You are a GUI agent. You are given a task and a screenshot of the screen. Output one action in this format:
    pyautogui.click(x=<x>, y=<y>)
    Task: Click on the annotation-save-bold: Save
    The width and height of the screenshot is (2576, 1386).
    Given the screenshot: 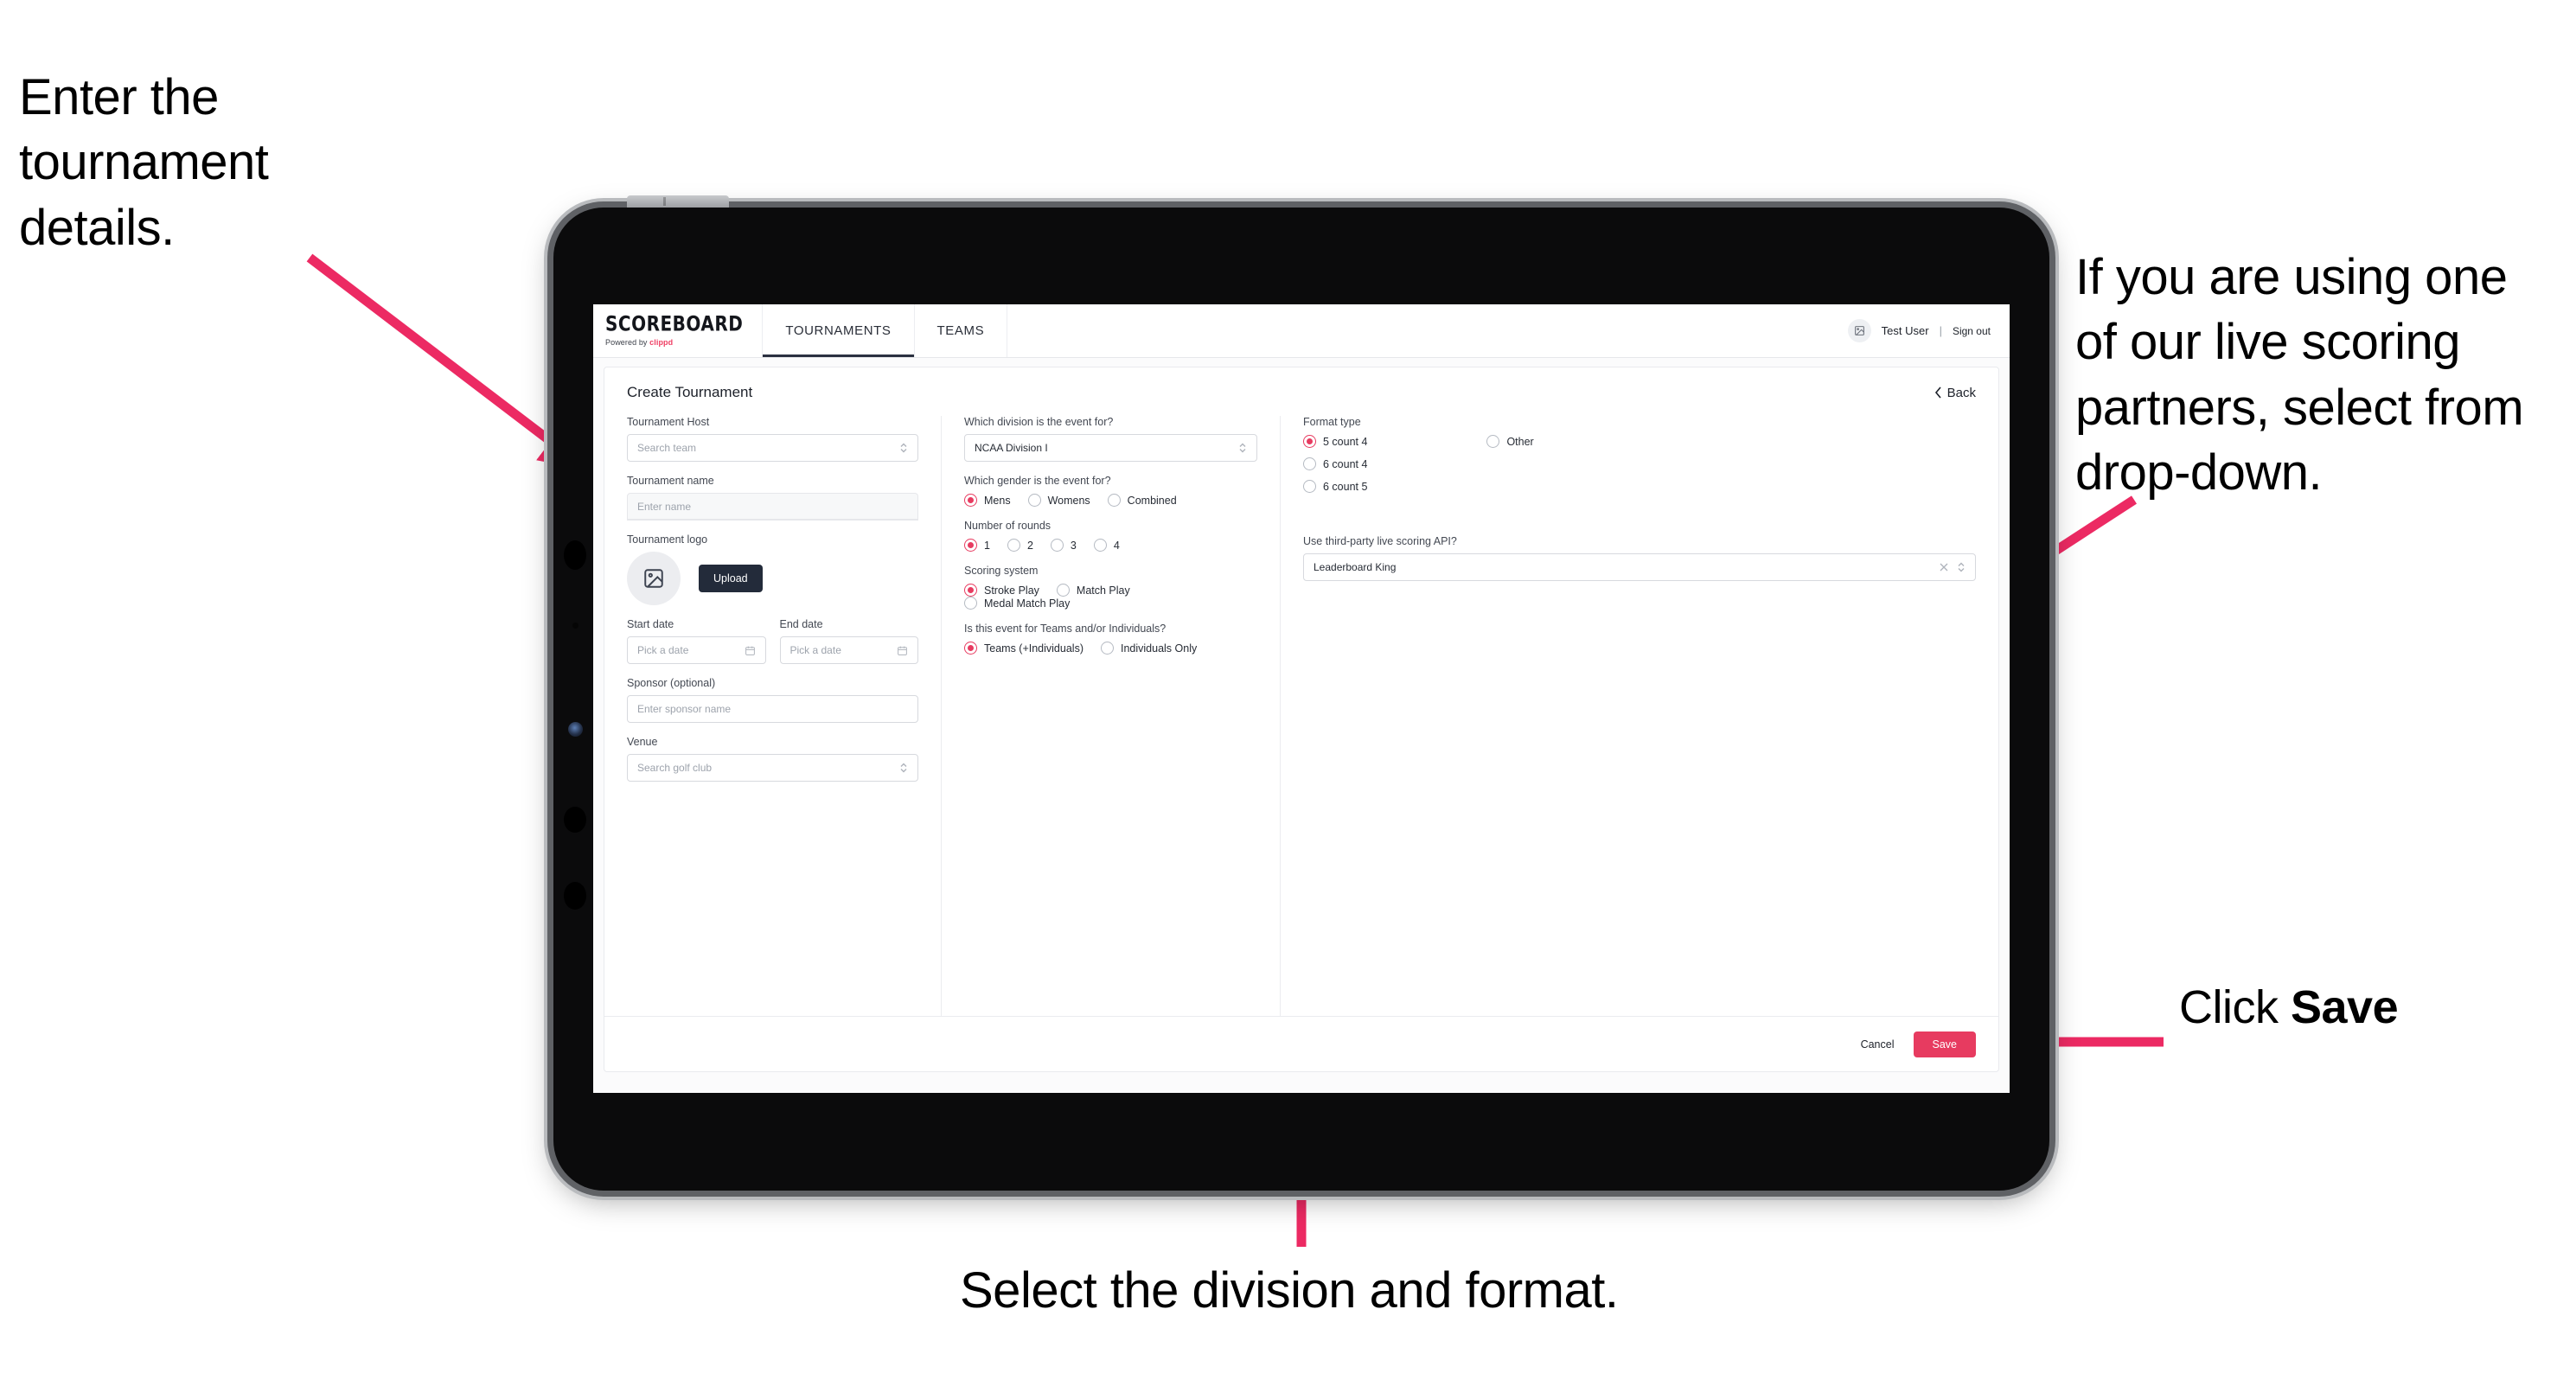 What is the action you would take?
    pyautogui.click(x=2345, y=1007)
    